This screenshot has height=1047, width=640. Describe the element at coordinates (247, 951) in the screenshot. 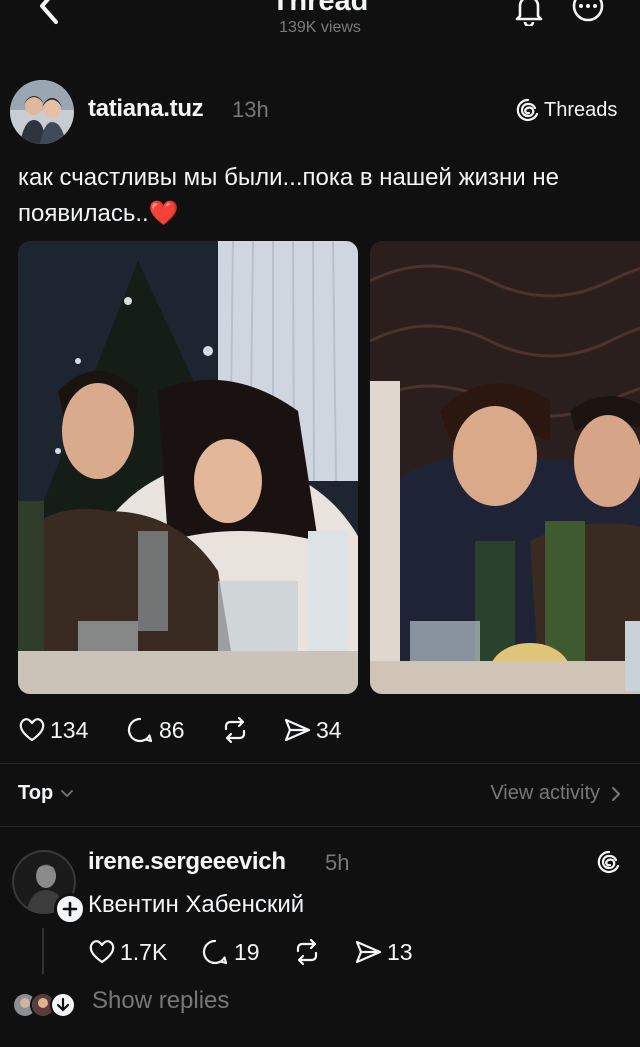

I see `reply-comment-count: 19` at that location.